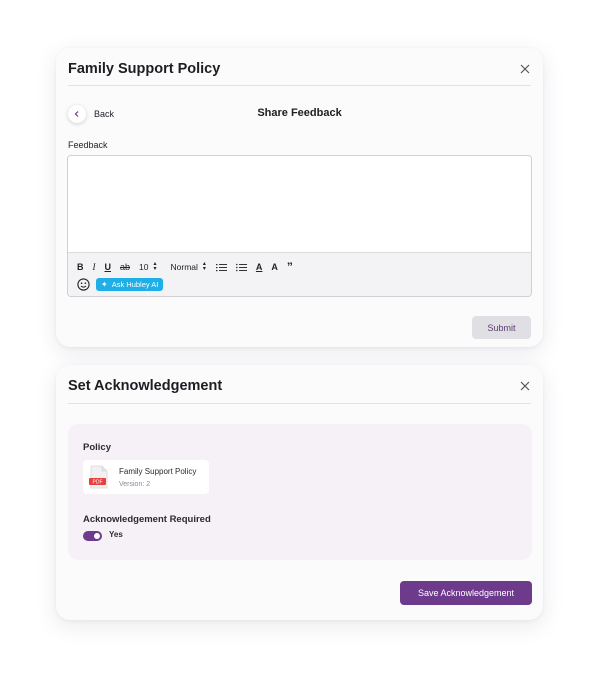 This screenshot has height=686, width=600. What do you see at coordinates (466, 593) in the screenshot?
I see `save-acknowledgement-button: Save Acknowledgement` at bounding box center [466, 593].